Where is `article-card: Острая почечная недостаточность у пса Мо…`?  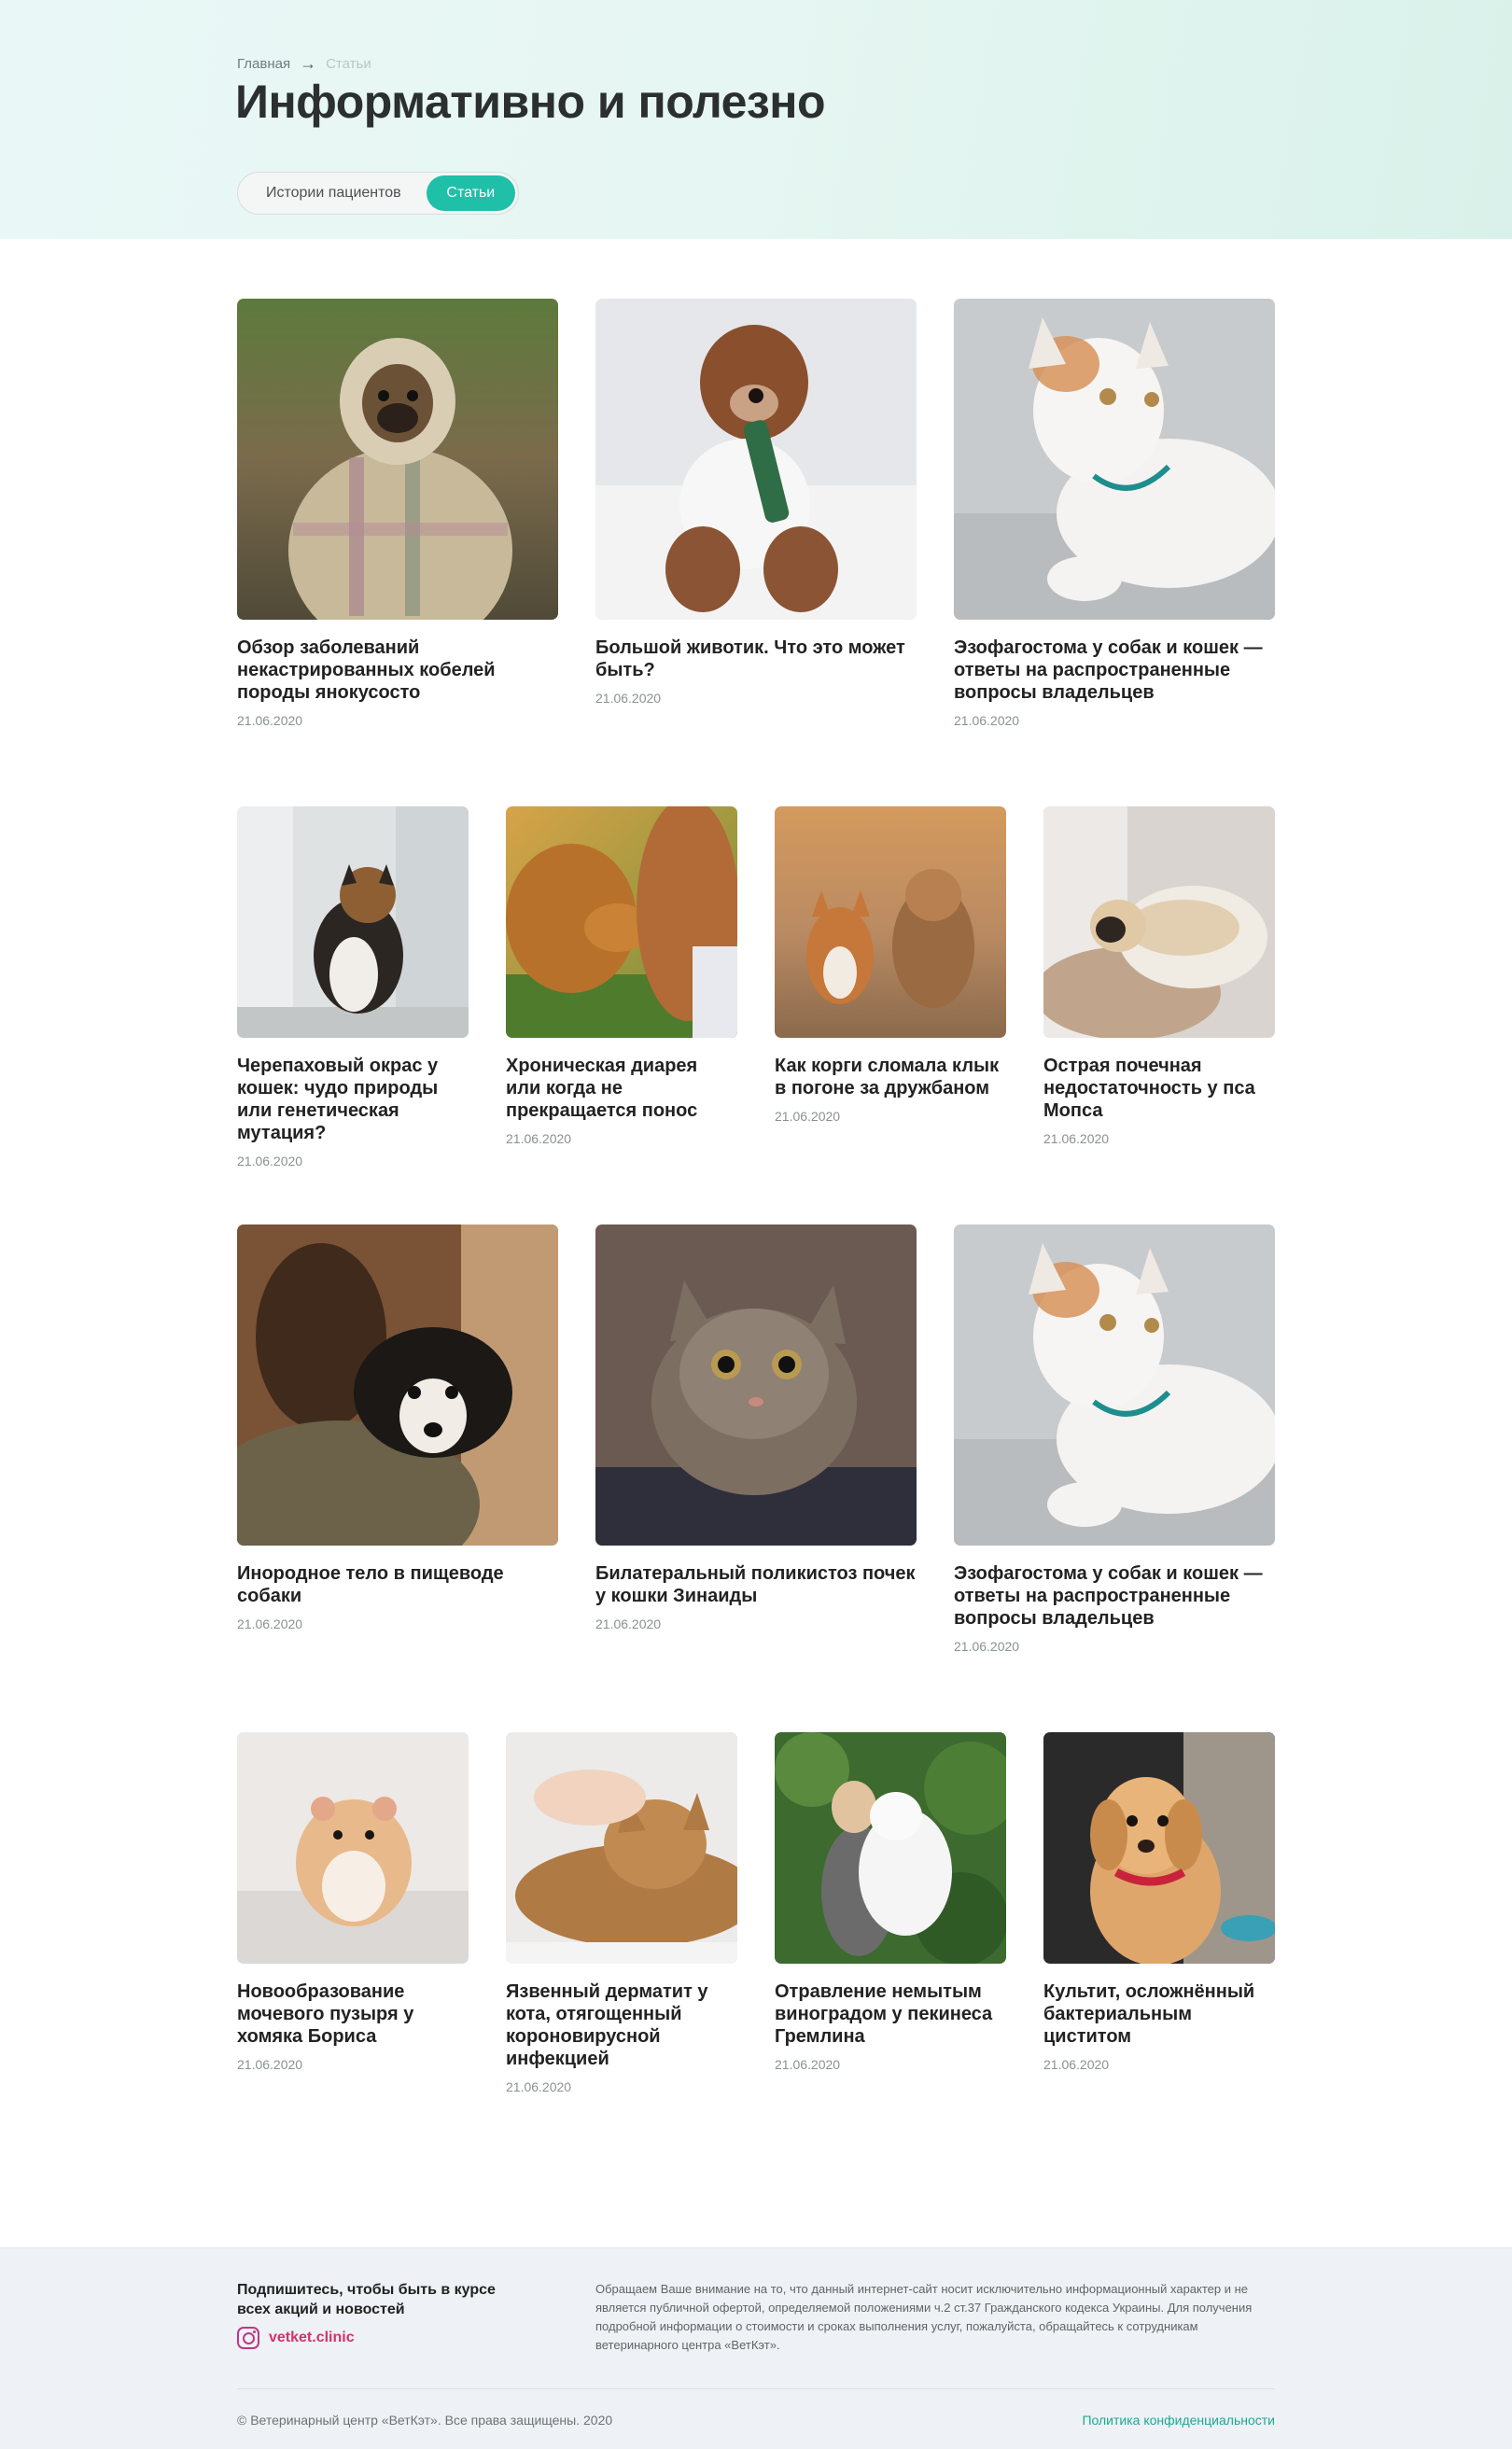 article-card: Острая почечная недостаточность у пса Мо… is located at coordinates (1159, 976).